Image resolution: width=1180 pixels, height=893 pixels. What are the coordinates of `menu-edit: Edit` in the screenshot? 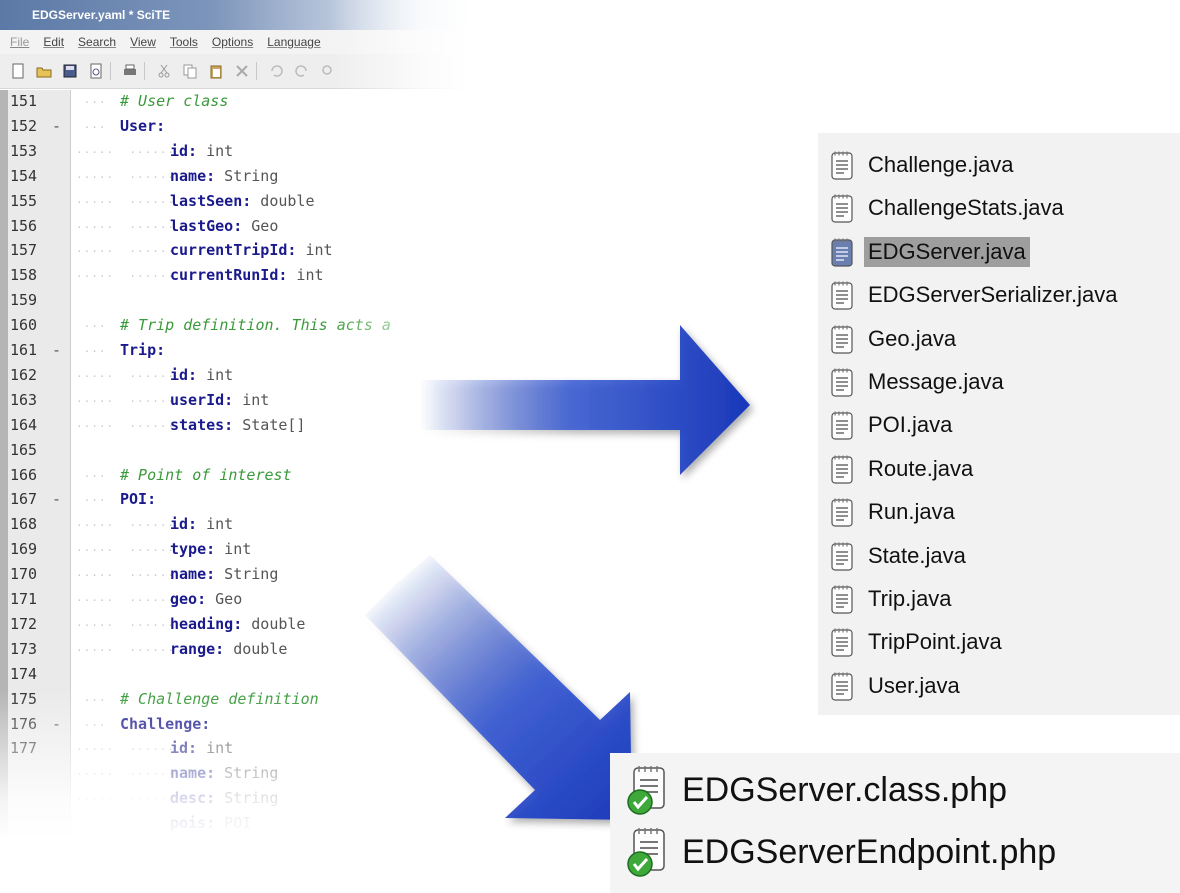 It's located at (53, 42).